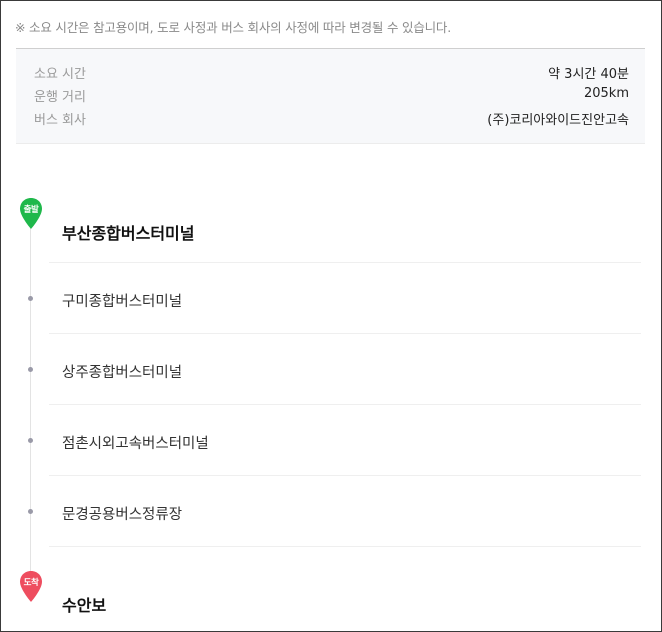 This screenshot has height=632, width=662. I want to click on stop-name: 상주종합버스터미널, so click(122, 371).